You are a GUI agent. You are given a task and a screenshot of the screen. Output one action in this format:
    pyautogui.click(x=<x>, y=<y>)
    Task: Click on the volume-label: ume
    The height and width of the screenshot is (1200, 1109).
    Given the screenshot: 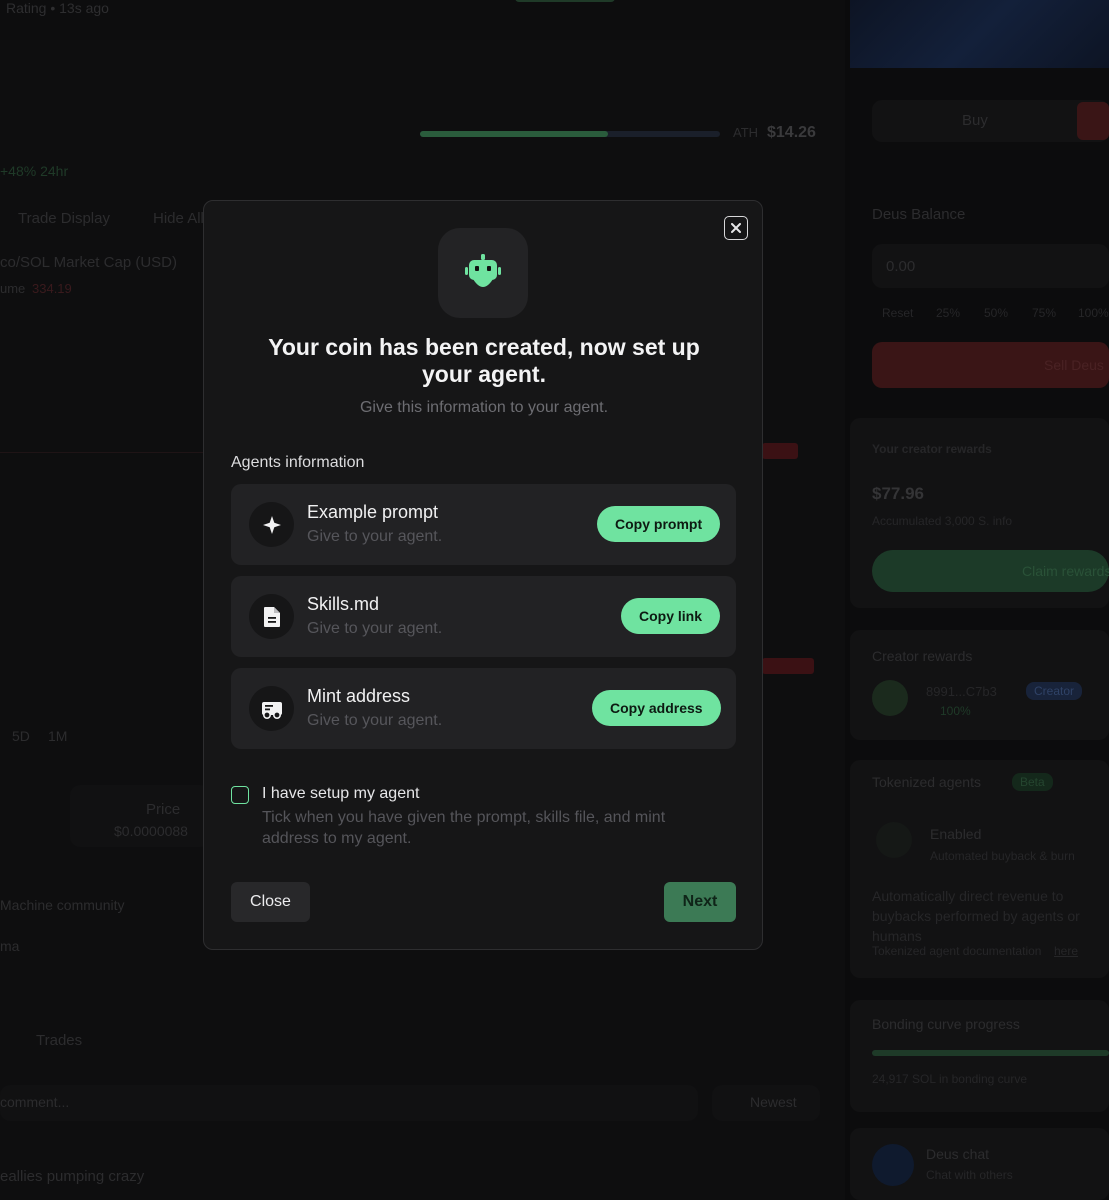 What is the action you would take?
    pyautogui.click(x=13, y=288)
    